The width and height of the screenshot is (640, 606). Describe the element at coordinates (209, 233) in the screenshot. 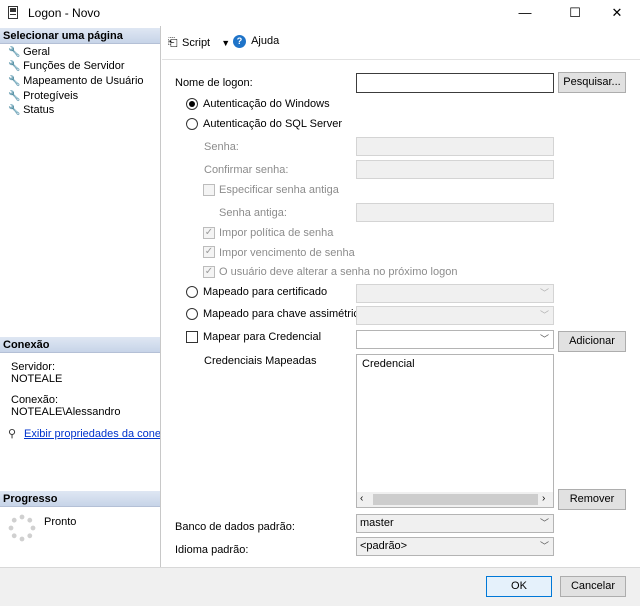

I see `enforce-policy-checkbox: ✓` at that location.